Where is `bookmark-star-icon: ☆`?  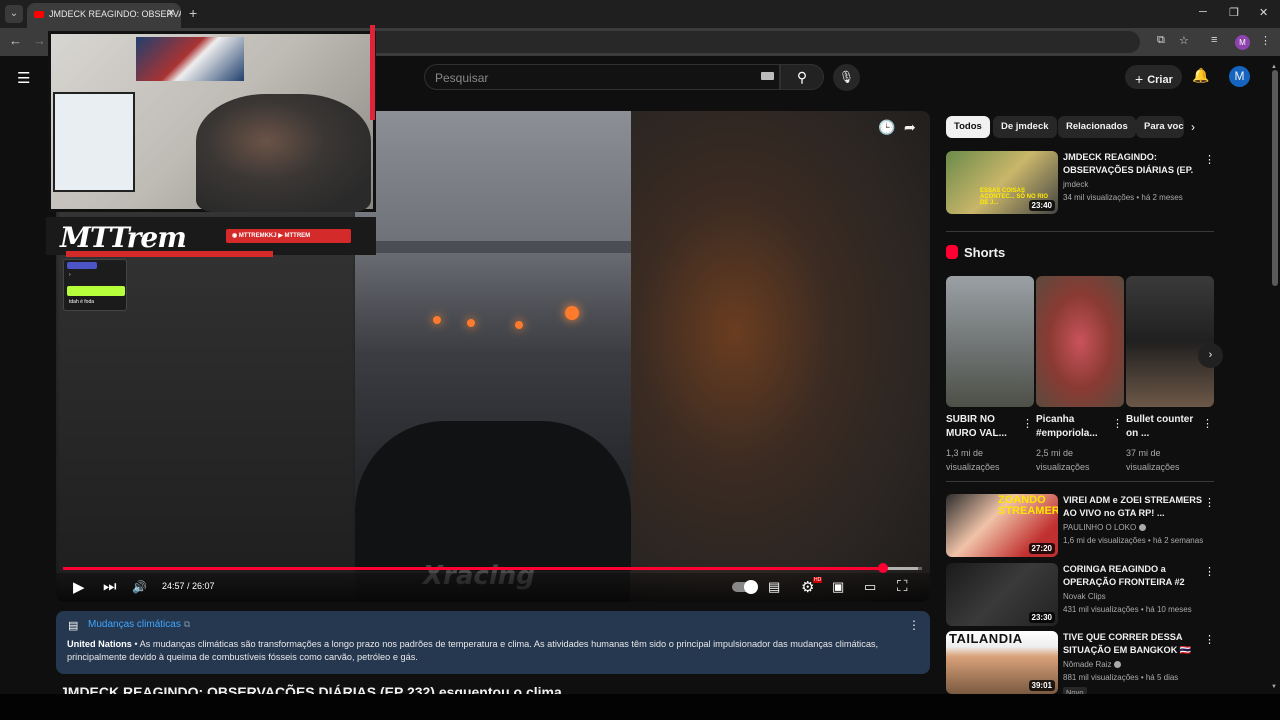
bookmark-star-icon: ☆ is located at coordinates (1184, 40).